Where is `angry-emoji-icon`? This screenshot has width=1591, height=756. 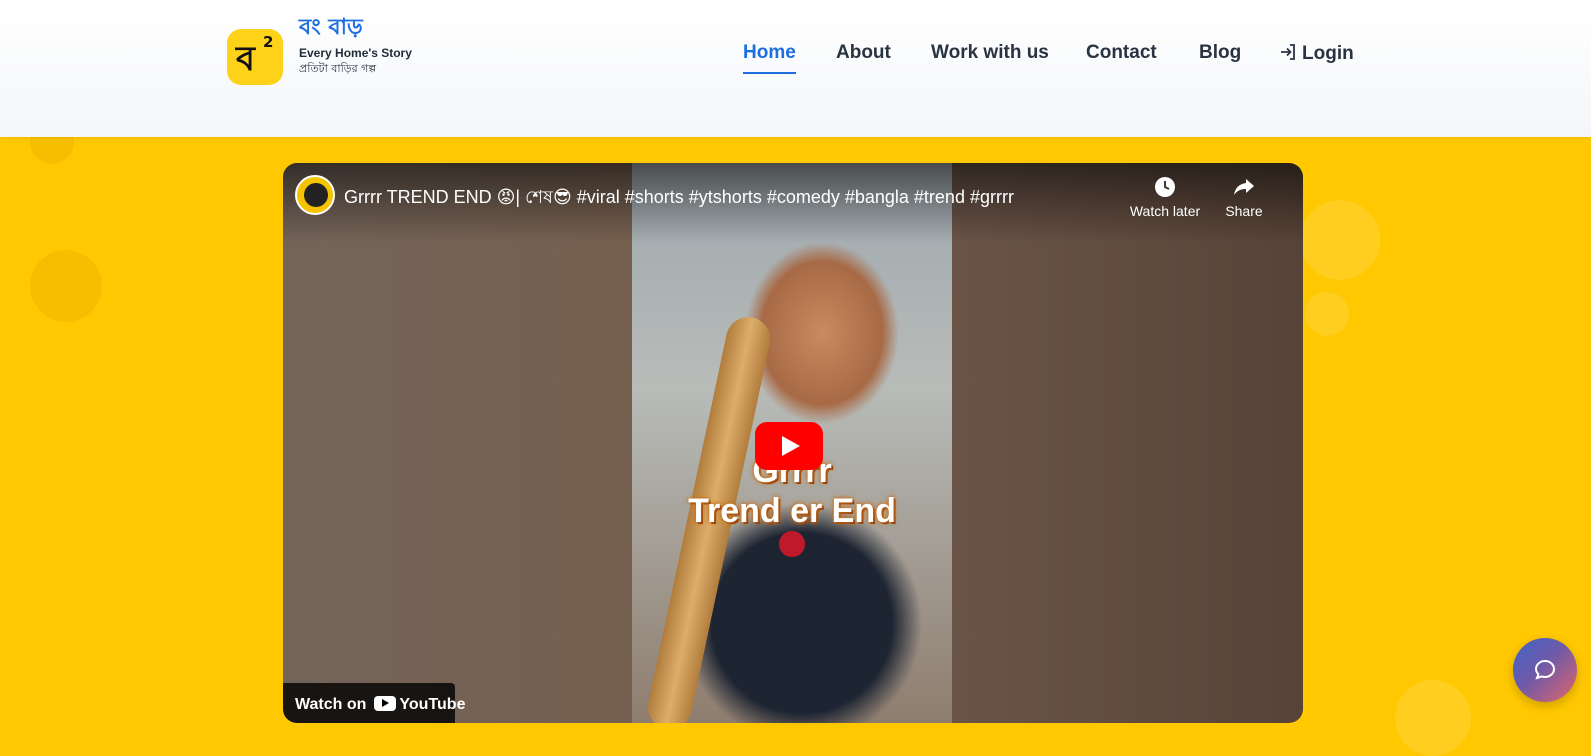
angry-emoji-icon is located at coordinates (792, 544).